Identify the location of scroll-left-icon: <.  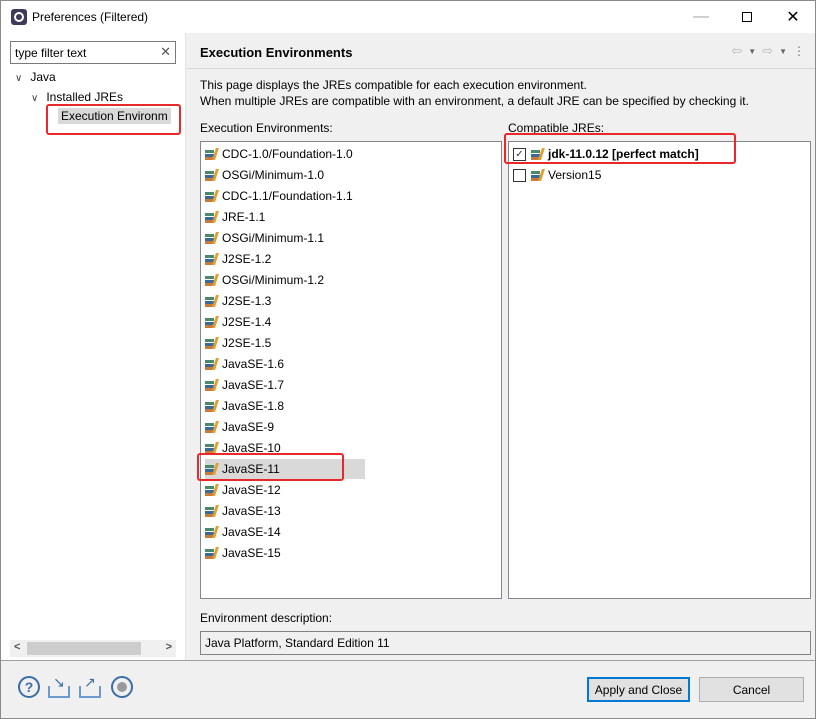
(17, 647).